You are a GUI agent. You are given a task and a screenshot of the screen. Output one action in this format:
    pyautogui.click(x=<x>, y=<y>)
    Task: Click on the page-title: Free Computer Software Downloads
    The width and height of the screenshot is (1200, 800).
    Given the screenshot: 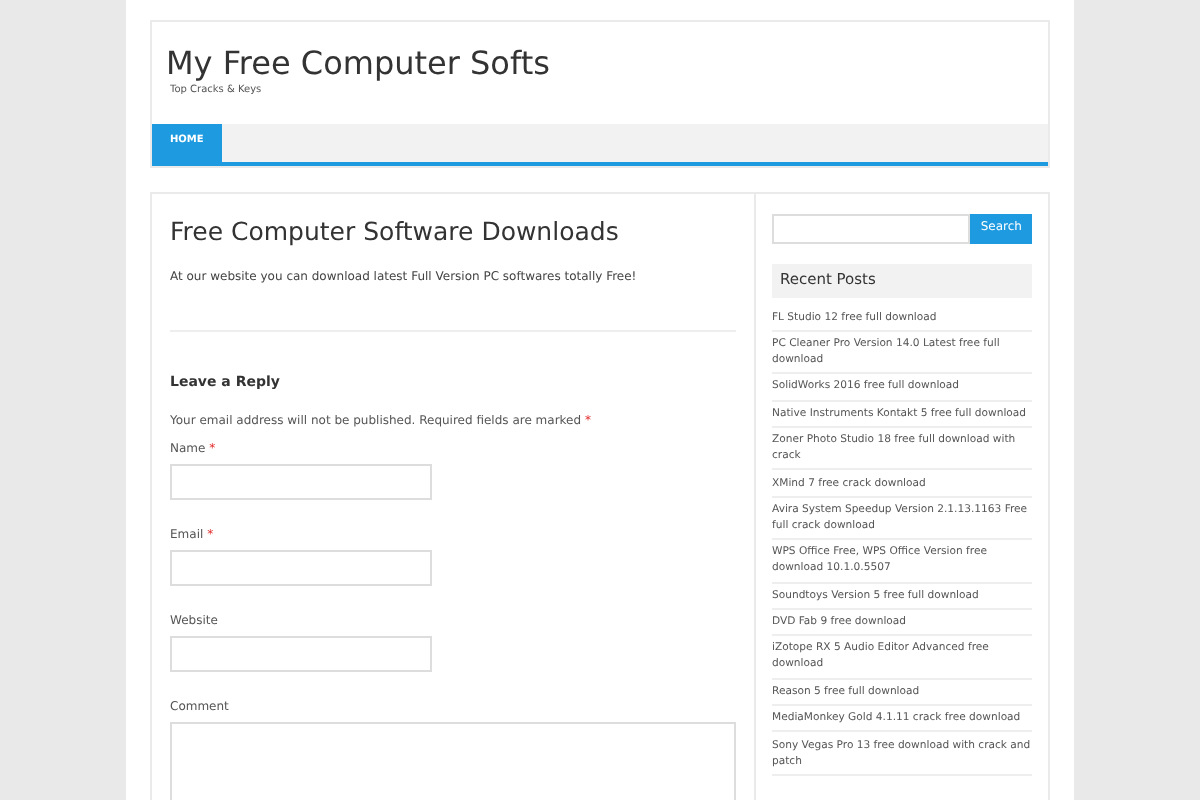 What is the action you would take?
    pyautogui.click(x=395, y=231)
    